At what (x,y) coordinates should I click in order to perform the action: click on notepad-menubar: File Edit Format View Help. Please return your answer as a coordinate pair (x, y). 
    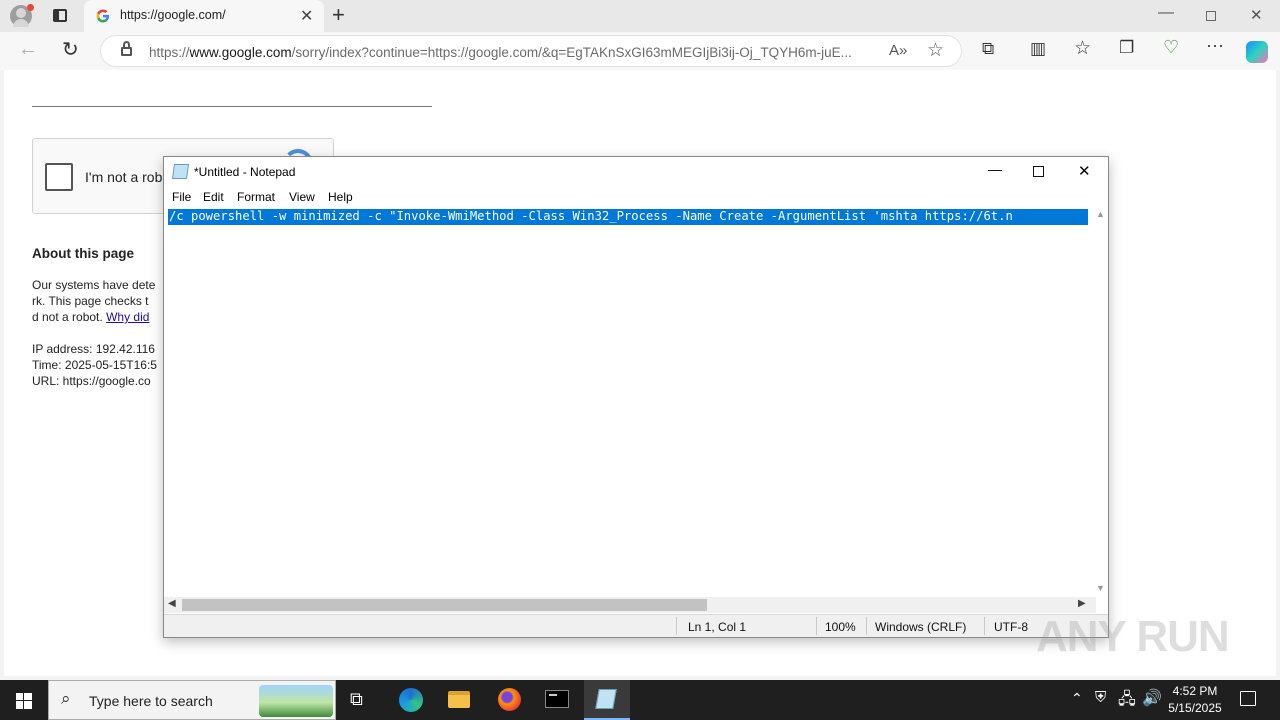
    Looking at the image, I should click on (636, 197).